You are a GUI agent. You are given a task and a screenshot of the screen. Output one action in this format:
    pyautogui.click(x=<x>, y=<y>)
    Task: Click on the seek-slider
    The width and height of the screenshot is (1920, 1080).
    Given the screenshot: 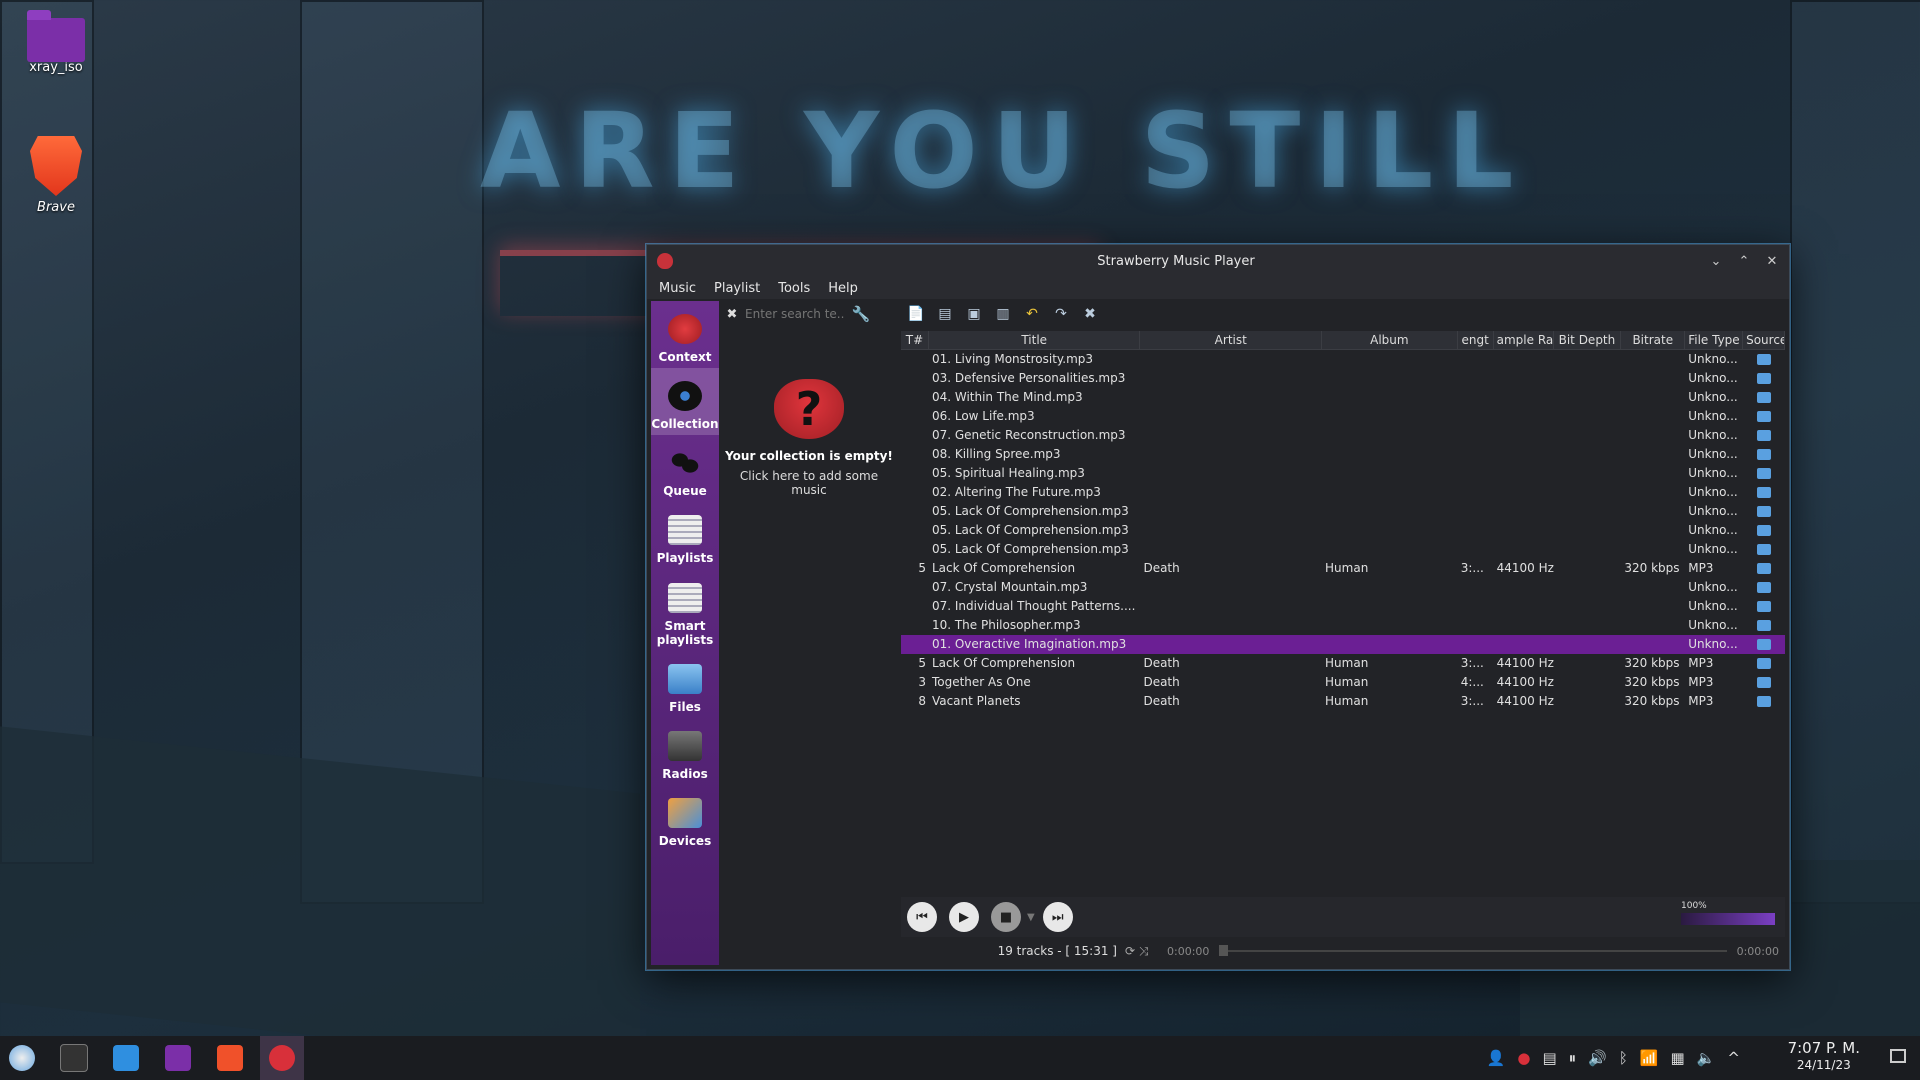 What is the action you would take?
    pyautogui.click(x=1473, y=950)
    